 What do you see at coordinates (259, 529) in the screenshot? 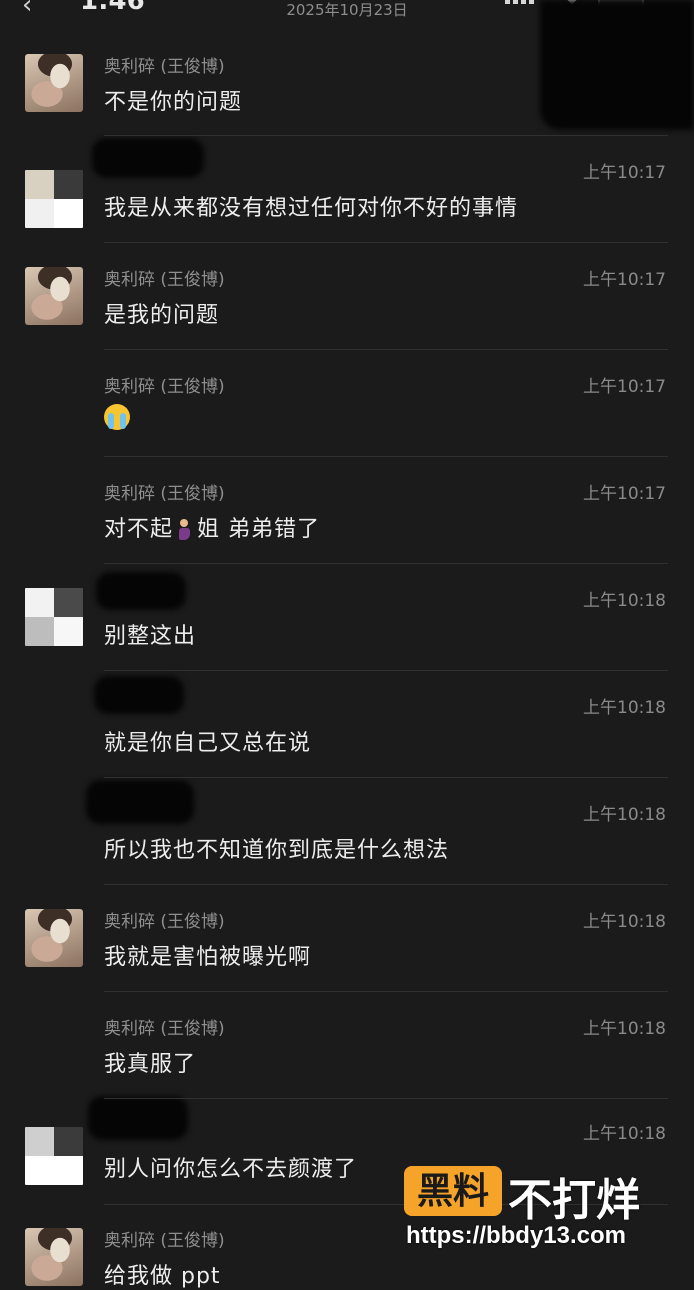
I see `message-text-part: 姐 弟弟错了` at bounding box center [259, 529].